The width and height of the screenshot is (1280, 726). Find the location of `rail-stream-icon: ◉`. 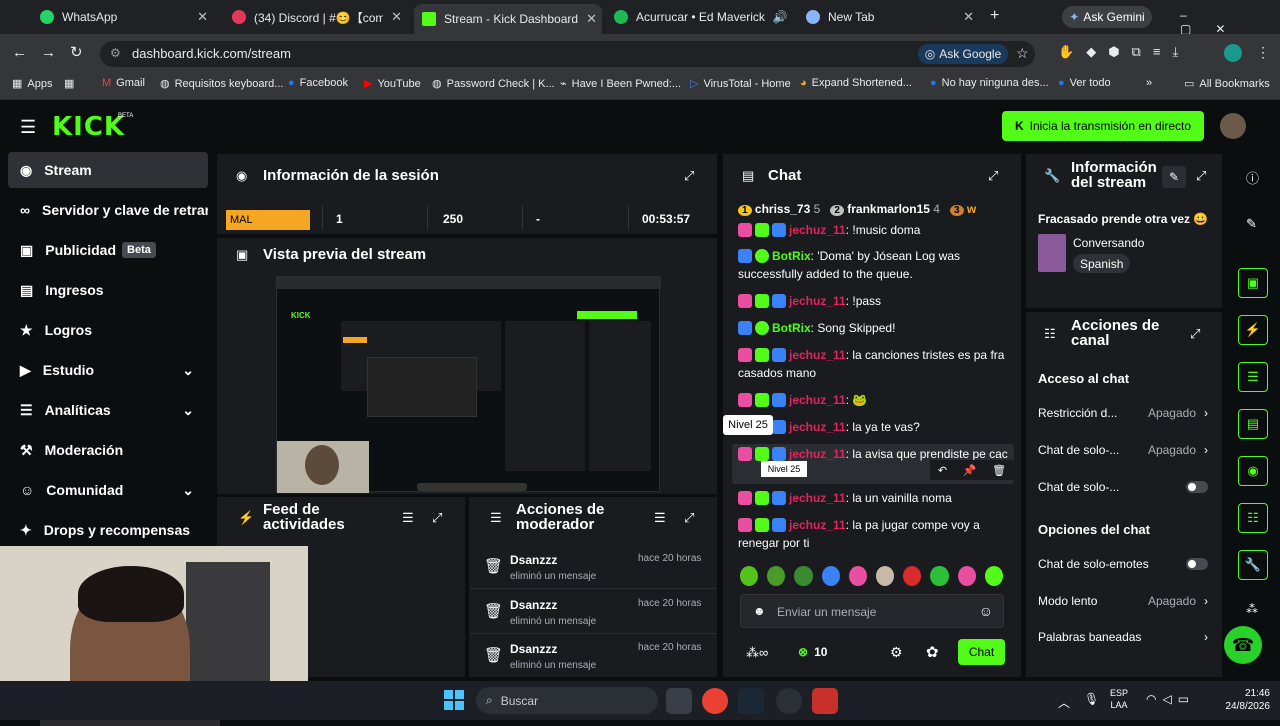

rail-stream-icon: ◉ is located at coordinates (1253, 471).